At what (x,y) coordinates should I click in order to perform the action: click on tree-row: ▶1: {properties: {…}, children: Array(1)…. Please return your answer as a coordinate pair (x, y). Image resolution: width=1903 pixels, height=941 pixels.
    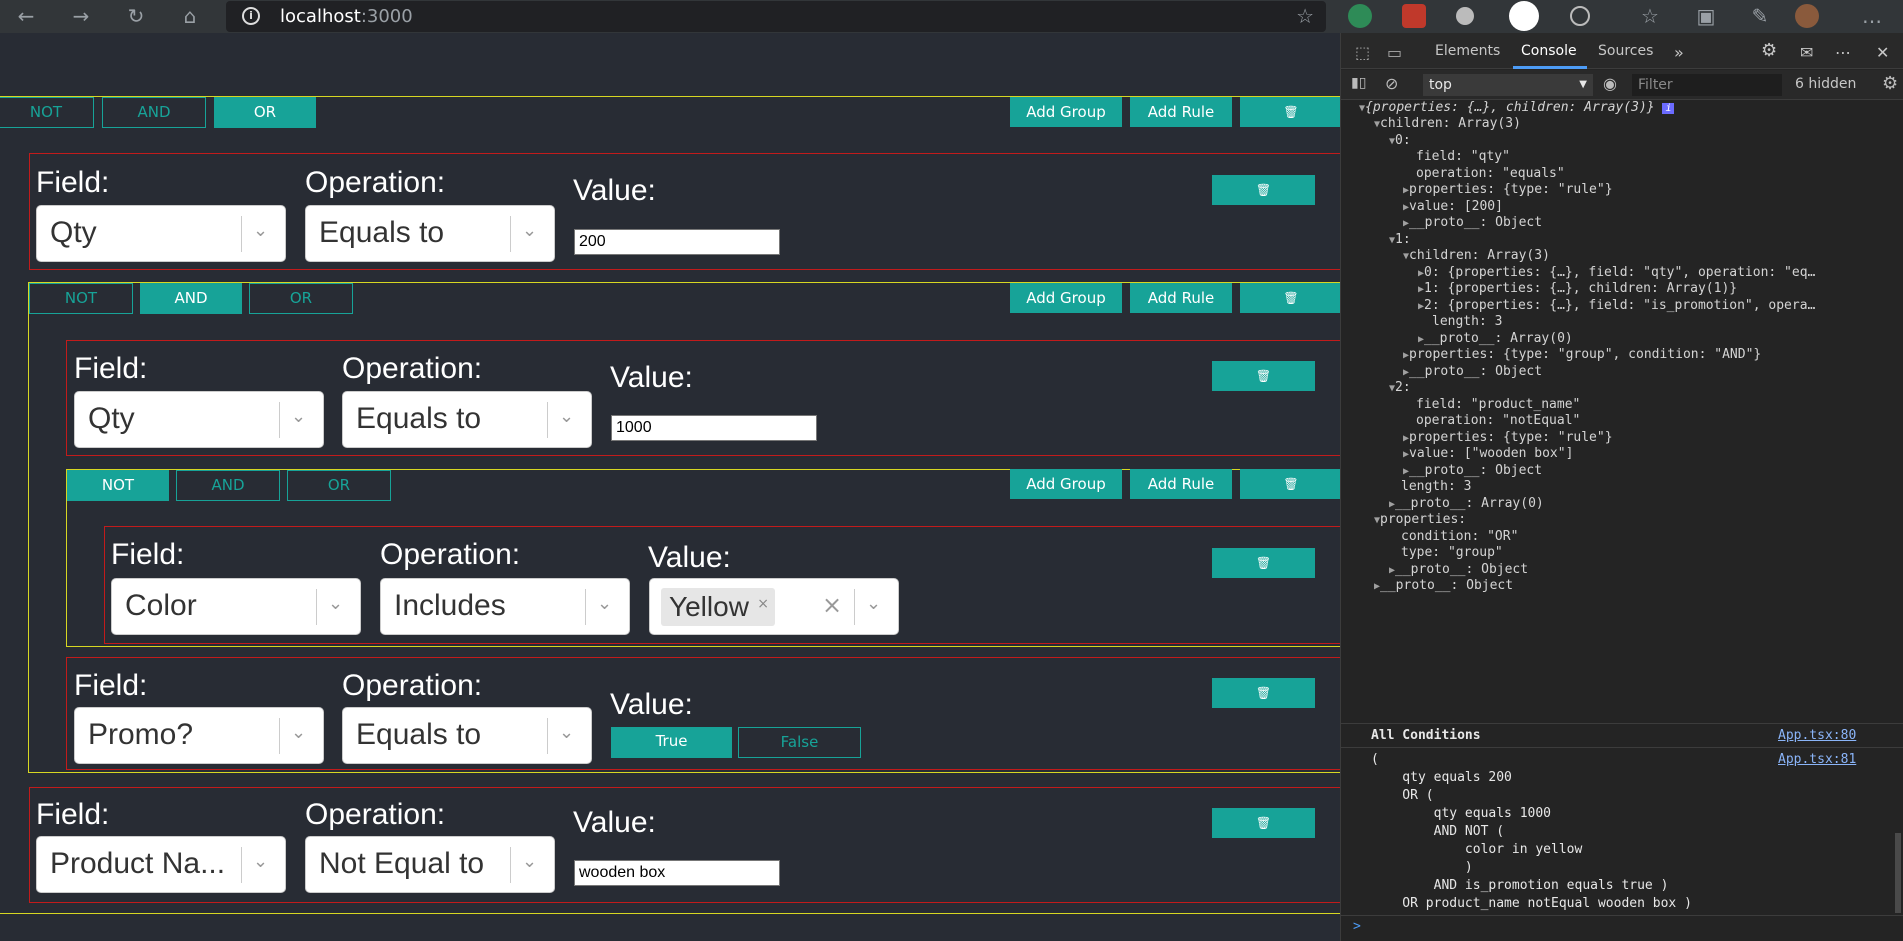
    Looking at the image, I should click on (1577, 288).